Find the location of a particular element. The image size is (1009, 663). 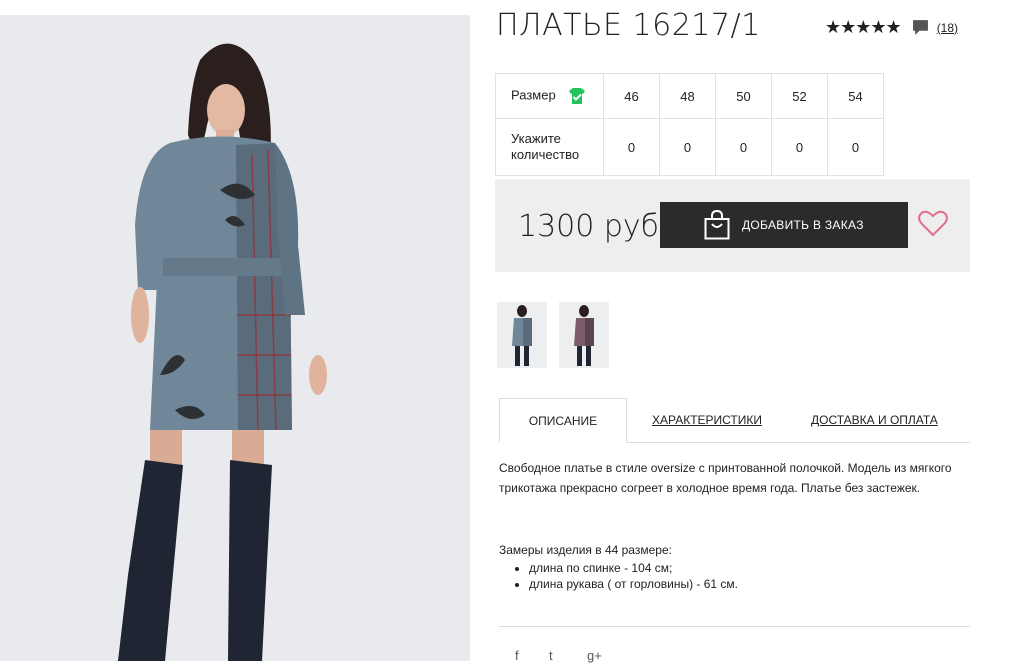

add-to-order-label: ДОБАВИТЬ В ЗАКАЗ is located at coordinates (803, 225).